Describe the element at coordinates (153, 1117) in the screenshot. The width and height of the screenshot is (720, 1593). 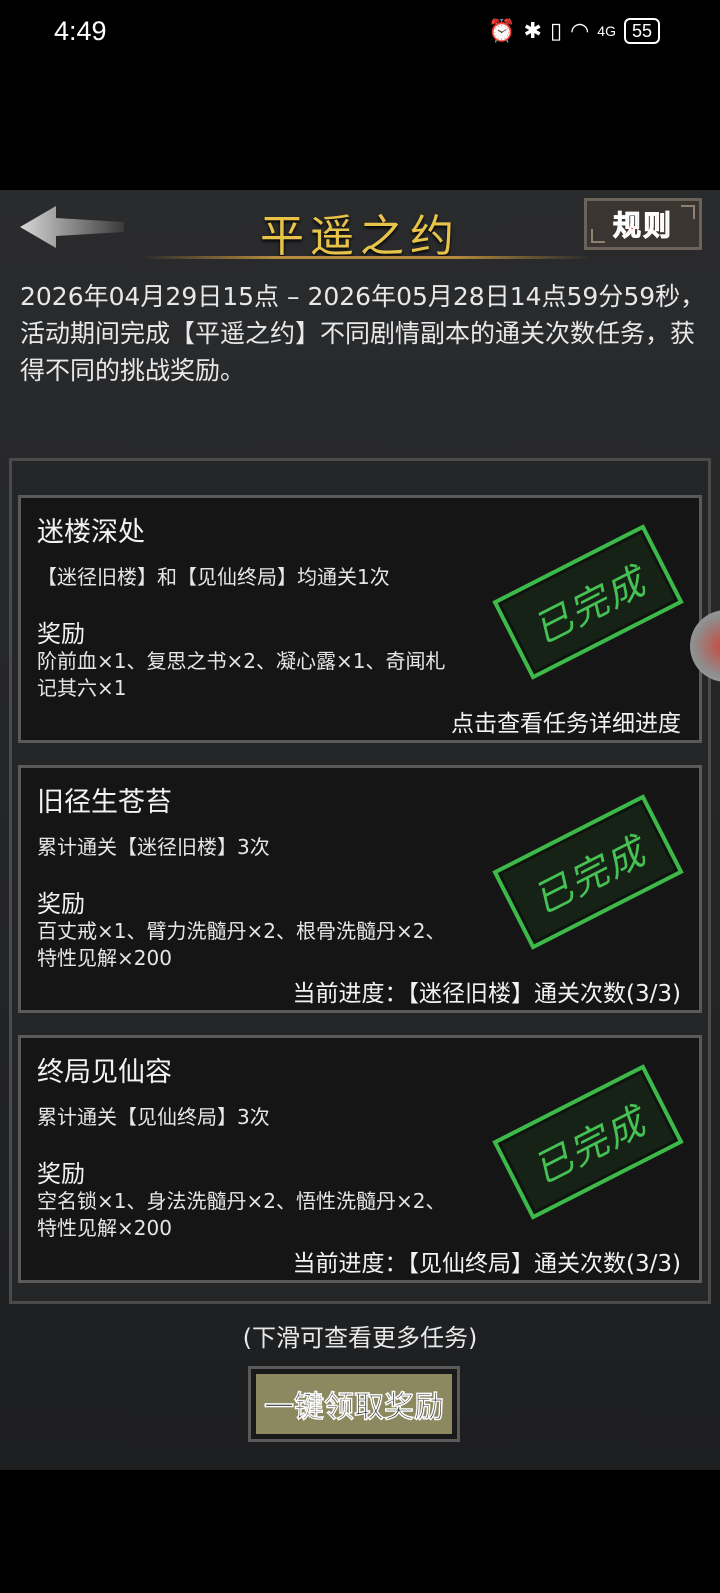
I see `task-condition: 累计通关【见仙终局】3次` at that location.